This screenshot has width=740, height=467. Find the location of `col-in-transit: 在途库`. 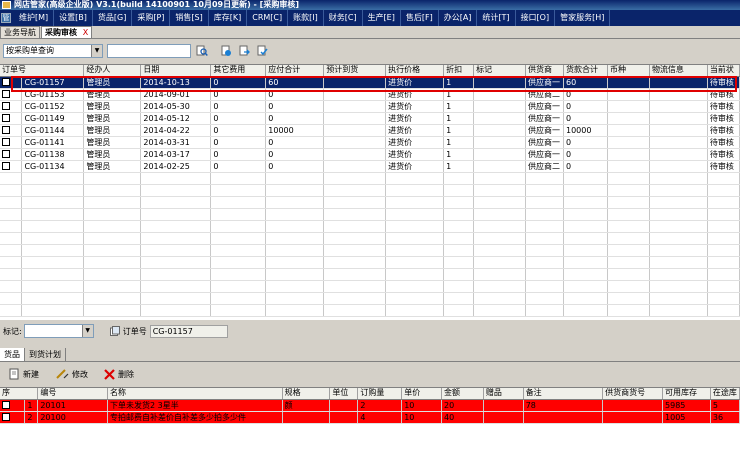

col-in-transit: 在途库 is located at coordinates (725, 394).